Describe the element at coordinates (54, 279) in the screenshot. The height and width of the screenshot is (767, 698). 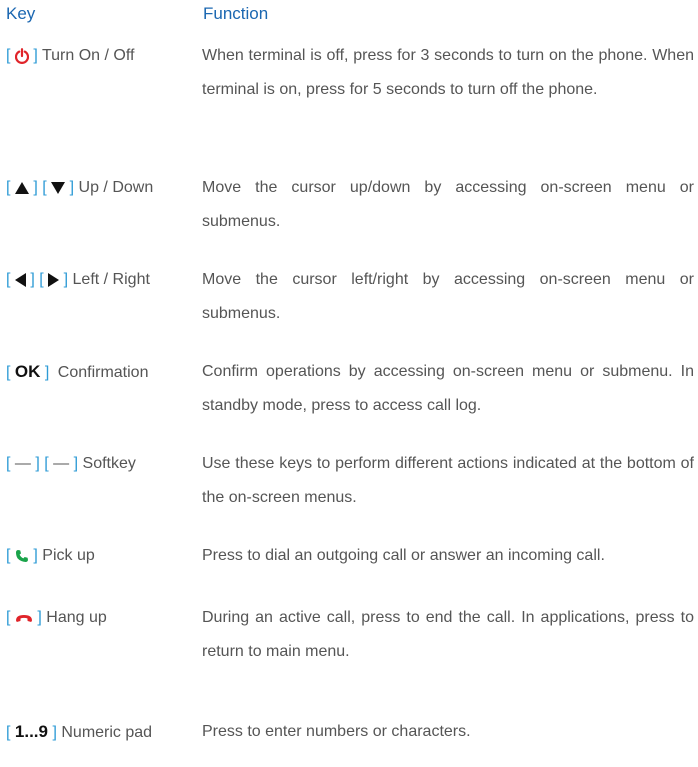
I see `right-triangle-icon` at that location.